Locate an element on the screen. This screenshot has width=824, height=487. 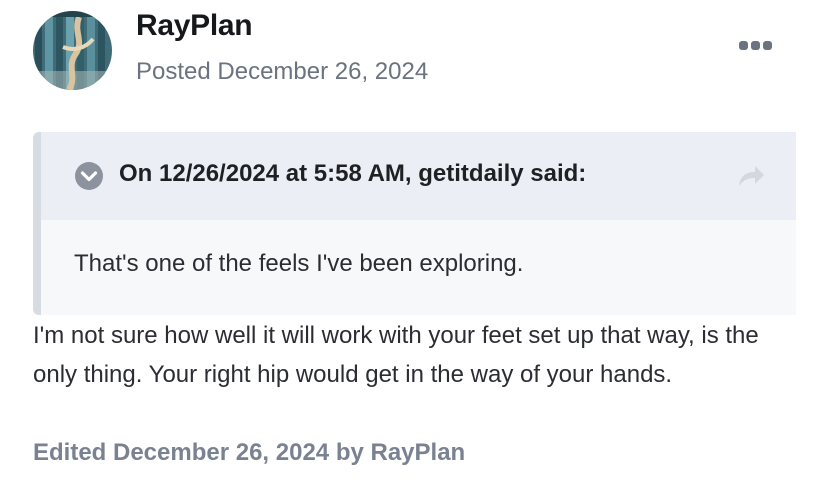
more-options-button is located at coordinates (756, 46).